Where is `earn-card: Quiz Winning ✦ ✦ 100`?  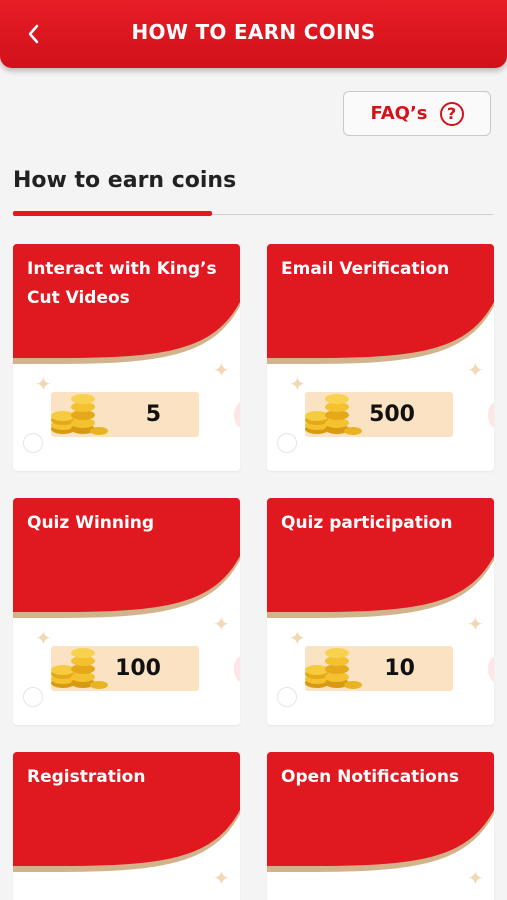
earn-card: Quiz Winning ✦ ✦ 100 is located at coordinates (126, 611).